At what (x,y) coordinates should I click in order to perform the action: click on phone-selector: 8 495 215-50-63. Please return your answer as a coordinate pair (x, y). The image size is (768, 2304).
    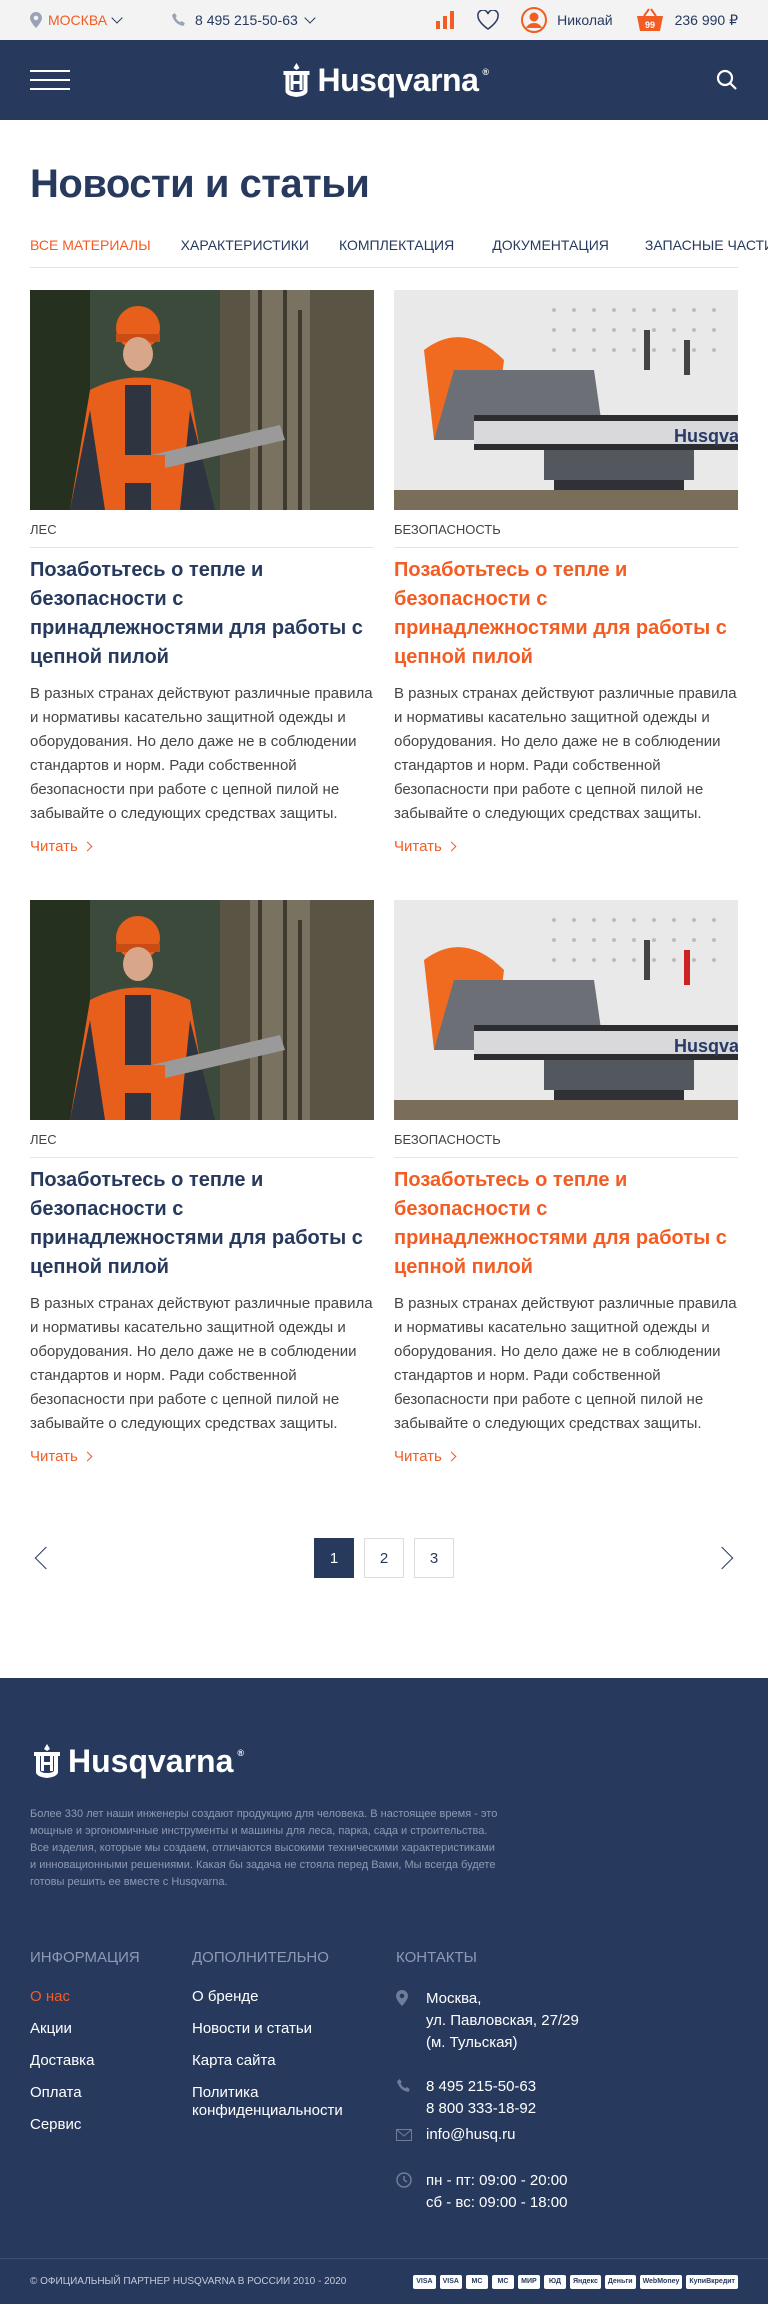
    Looking at the image, I should click on (243, 20).